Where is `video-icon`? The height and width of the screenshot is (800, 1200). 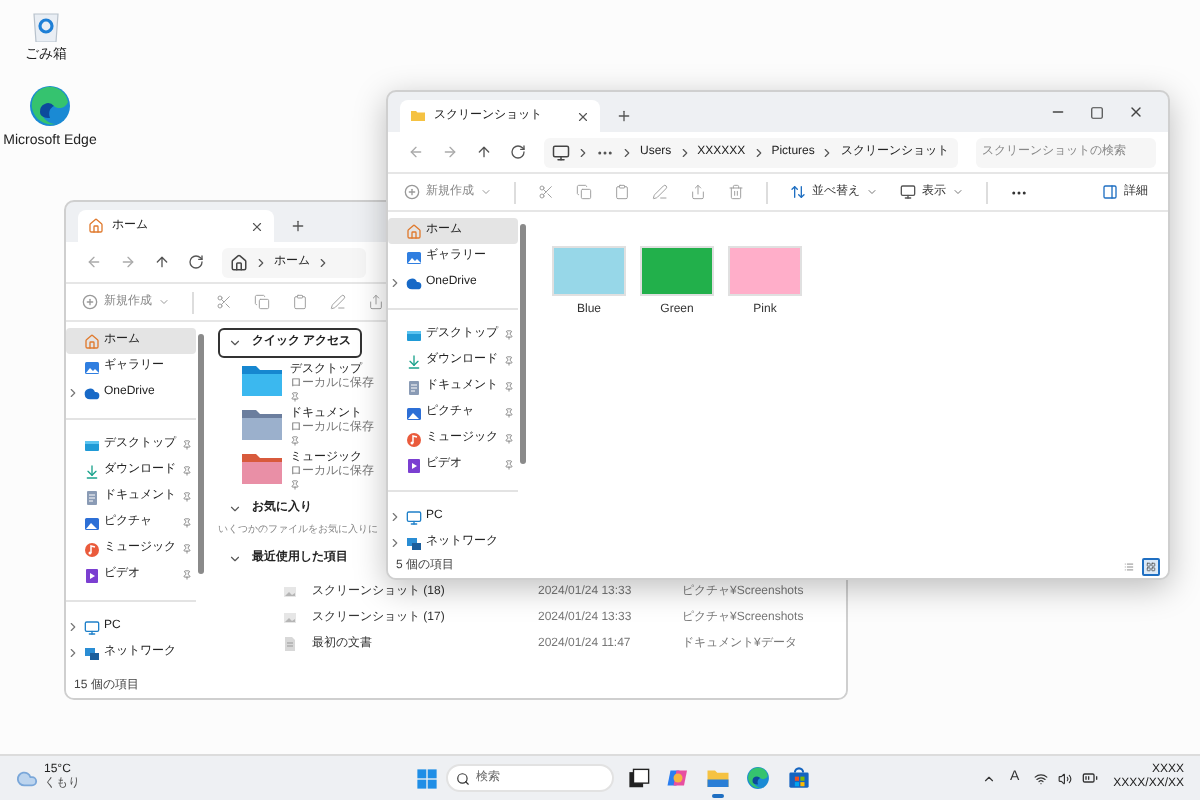 video-icon is located at coordinates (92, 575).